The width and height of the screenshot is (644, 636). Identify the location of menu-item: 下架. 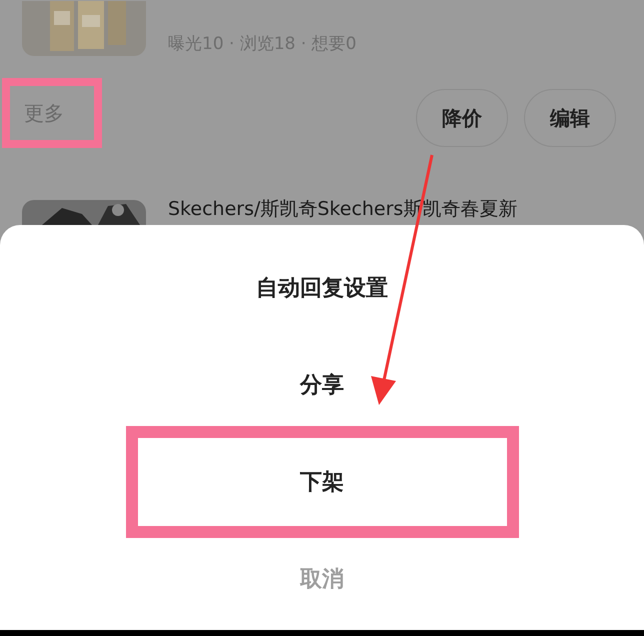
(322, 482).